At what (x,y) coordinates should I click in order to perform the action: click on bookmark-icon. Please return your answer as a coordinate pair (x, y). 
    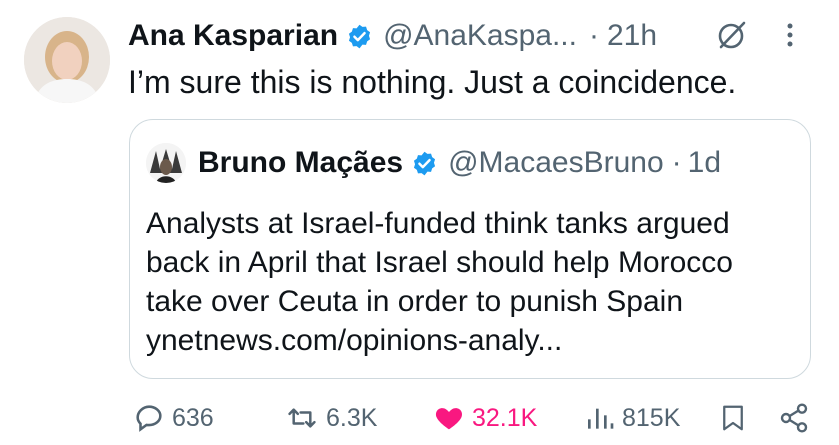
    Looking at the image, I should click on (733, 418).